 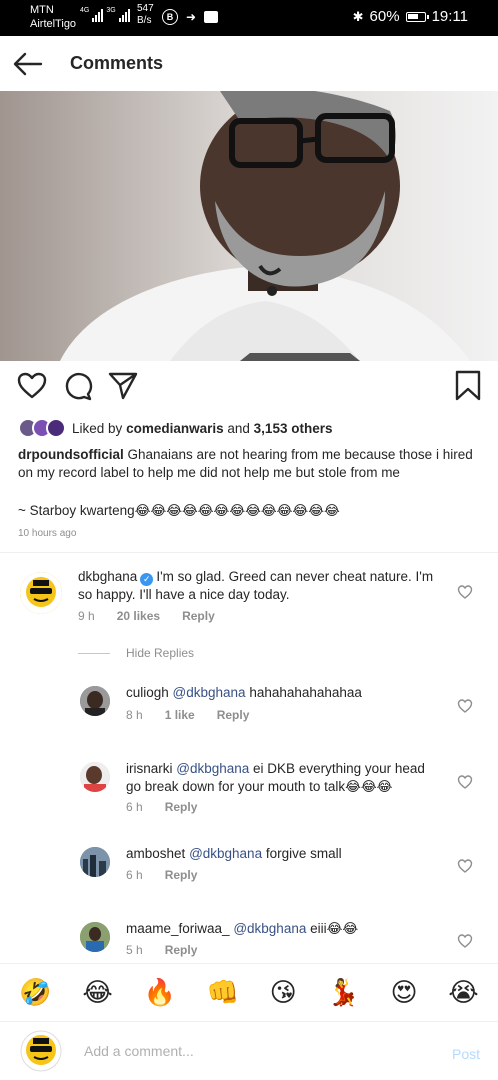 What do you see at coordinates (302, 853) in the screenshot?
I see `reply-body: forgive small` at bounding box center [302, 853].